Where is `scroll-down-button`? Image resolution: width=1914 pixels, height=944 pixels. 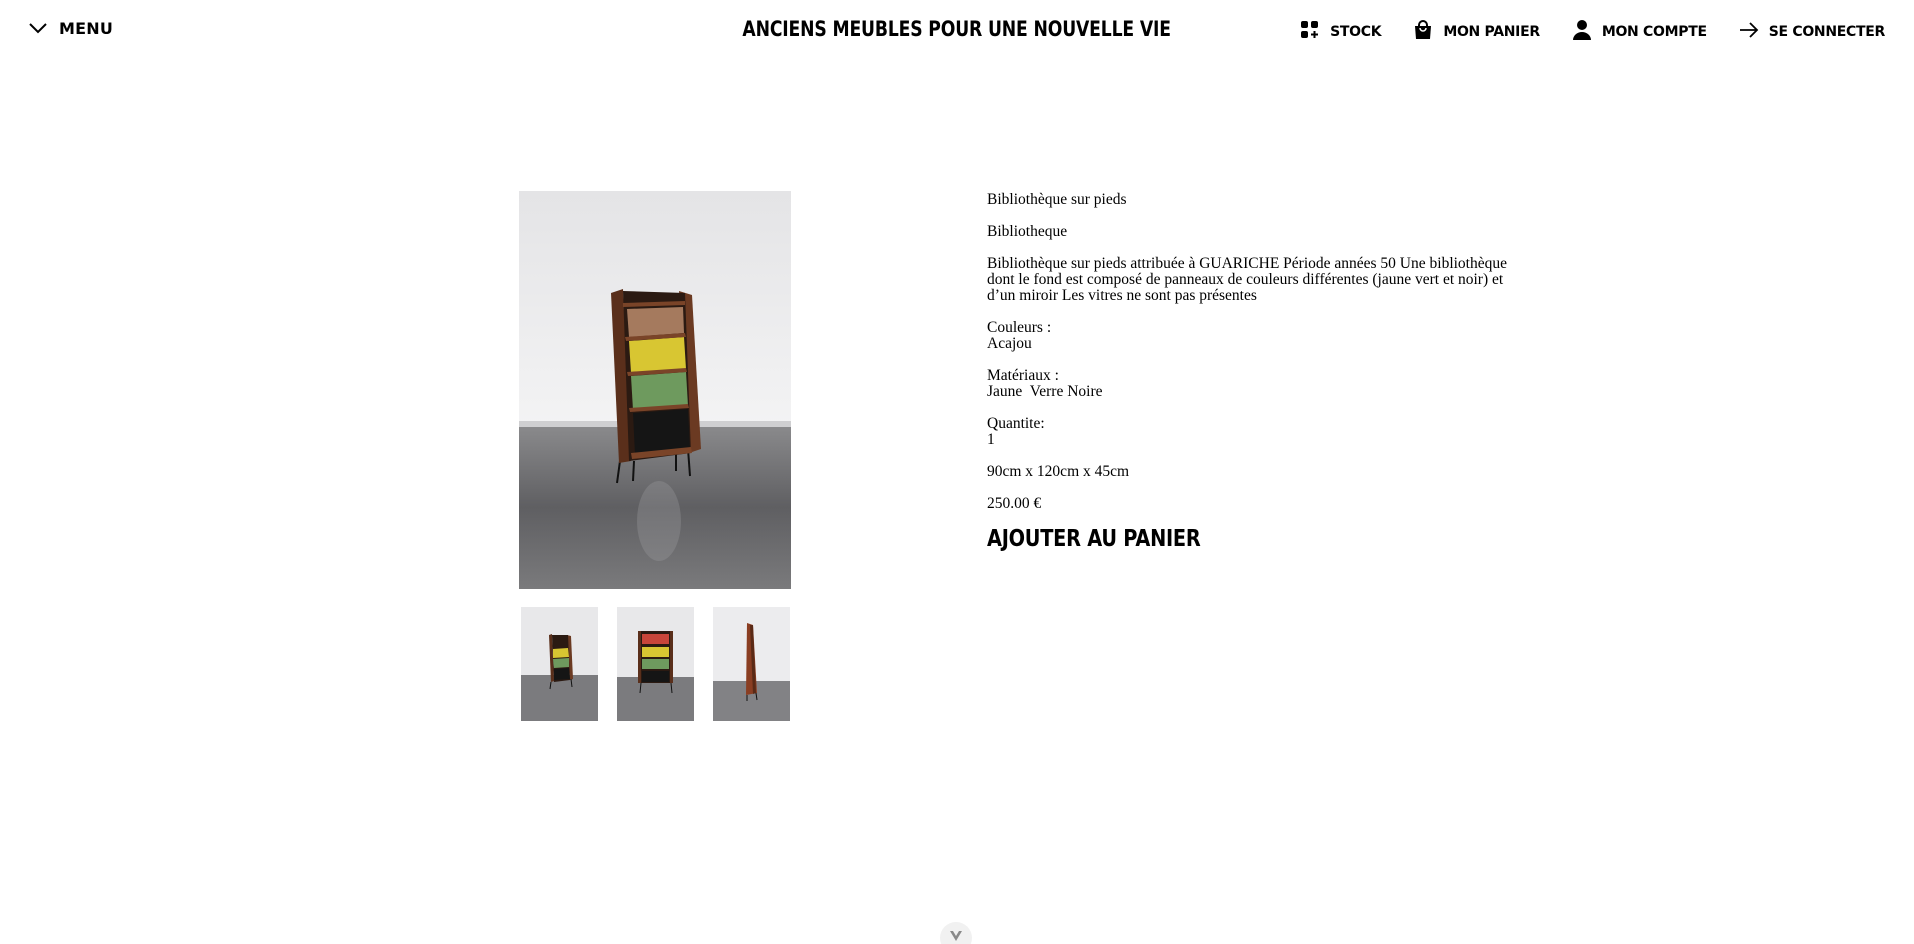
scroll-down-button is located at coordinates (956, 933).